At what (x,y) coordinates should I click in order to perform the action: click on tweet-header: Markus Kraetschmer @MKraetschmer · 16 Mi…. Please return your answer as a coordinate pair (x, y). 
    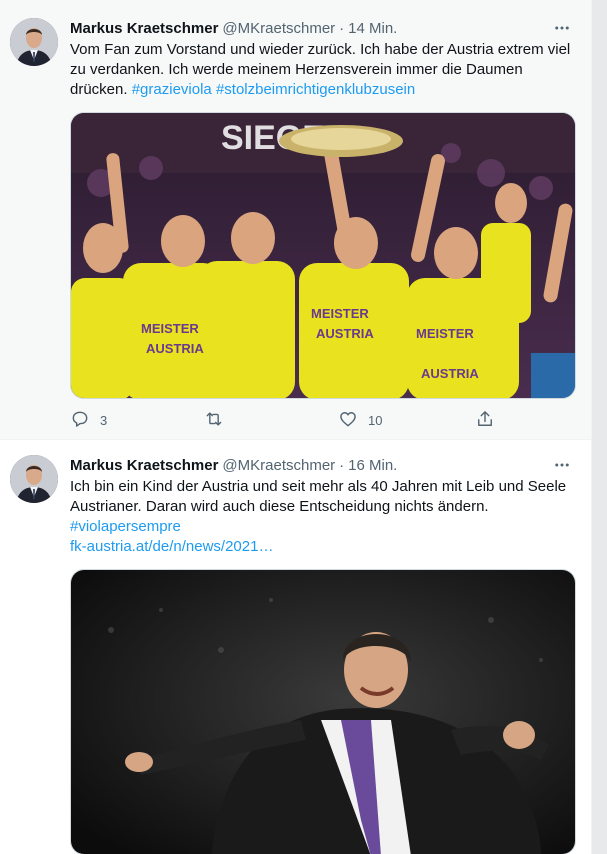
    Looking at the image, I should click on (323, 465).